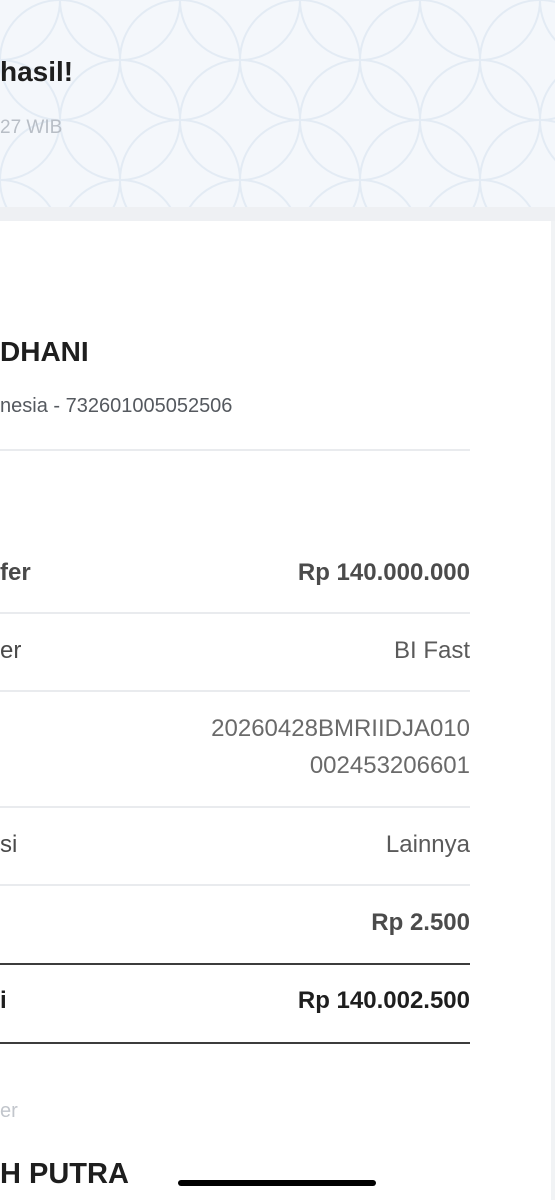  I want to click on sender-label: er, so click(9, 1111).